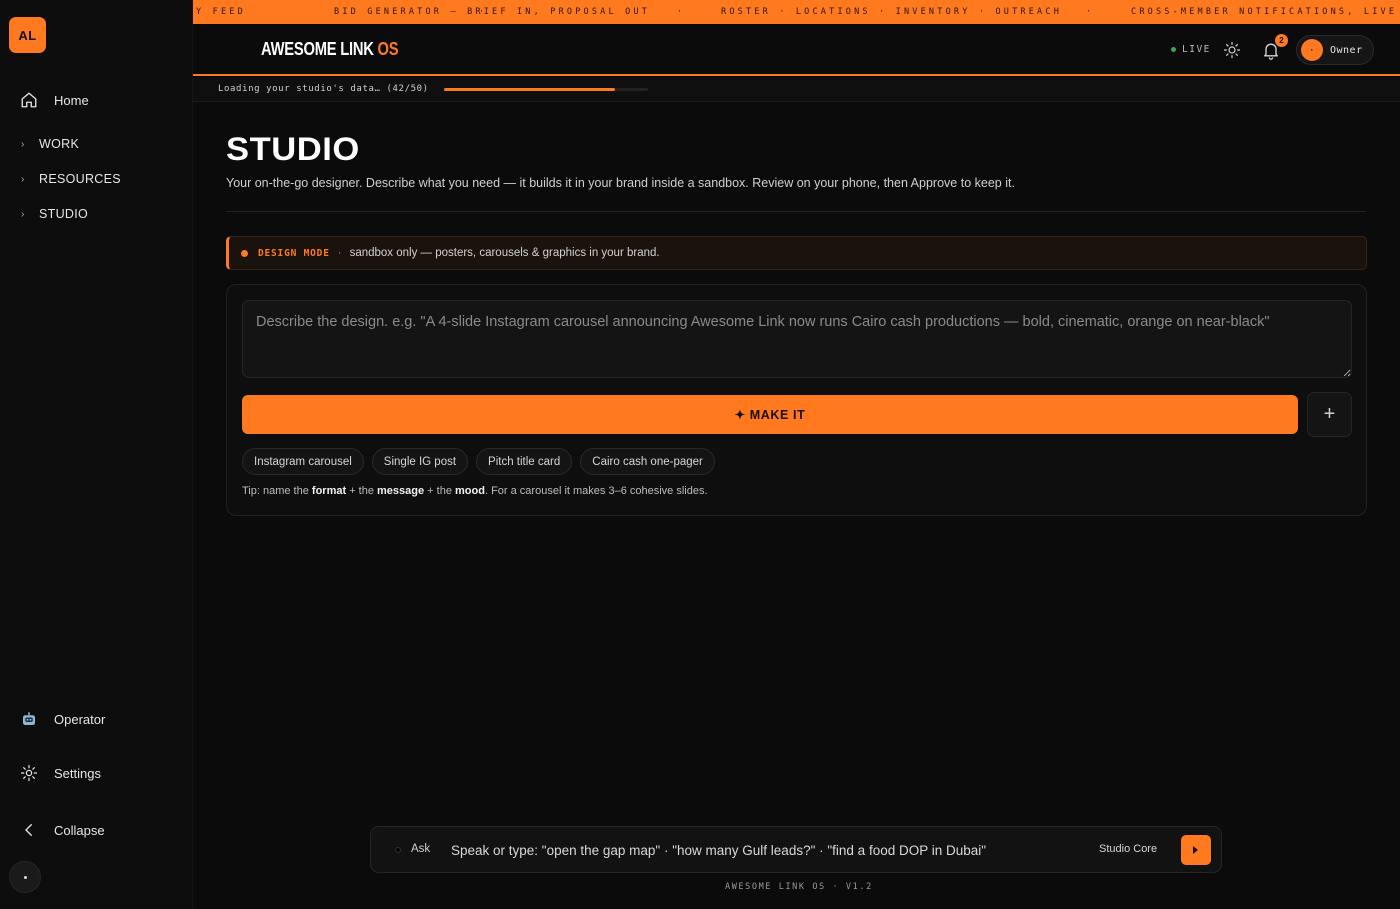 Image resolution: width=1400 pixels, height=909 pixels. What do you see at coordinates (27, 35) in the screenshot?
I see `app-logo: AL` at bounding box center [27, 35].